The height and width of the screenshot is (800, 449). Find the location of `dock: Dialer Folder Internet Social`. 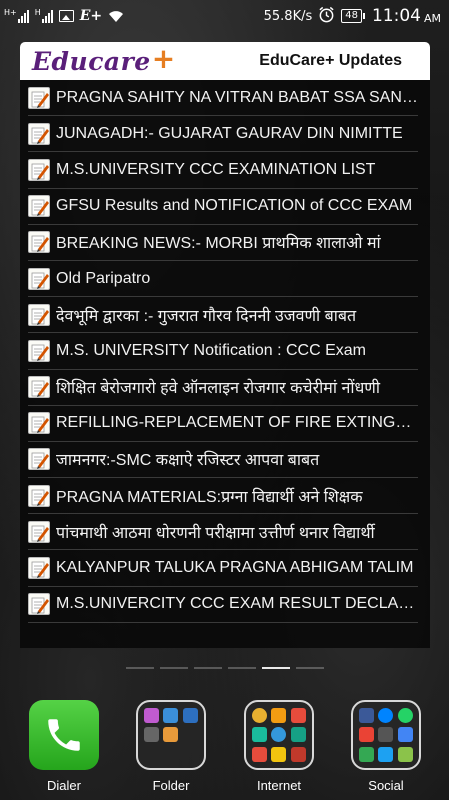

dock: Dialer Folder Internet Social is located at coordinates (224, 748).